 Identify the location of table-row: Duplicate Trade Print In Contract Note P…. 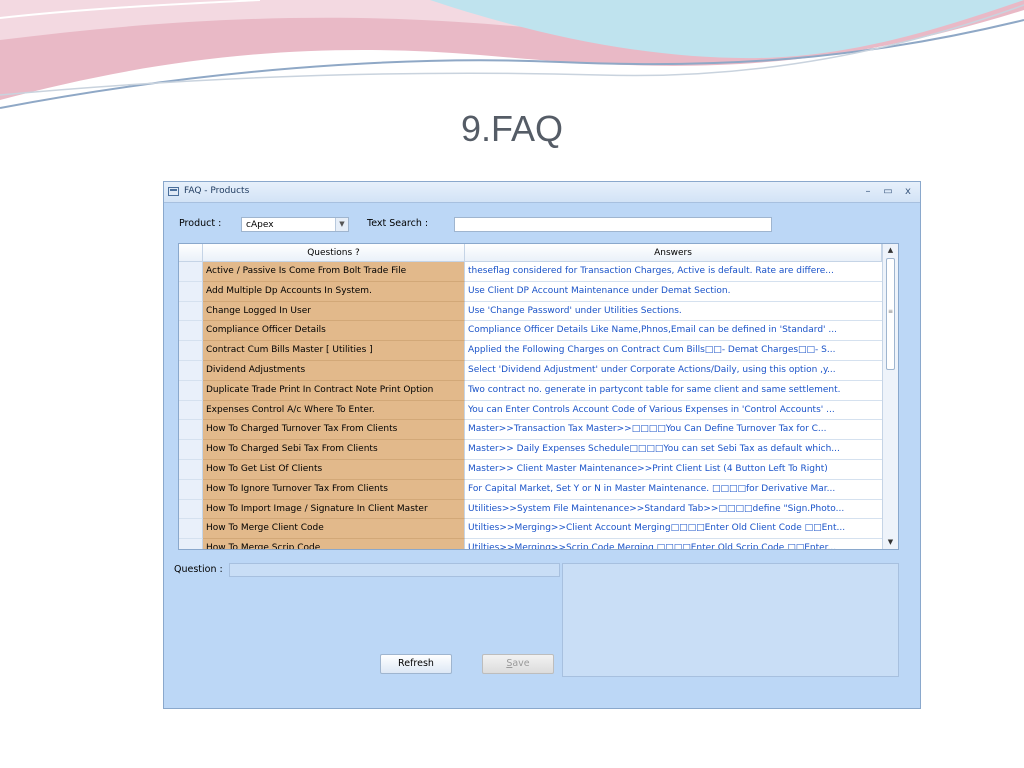
(530, 390).